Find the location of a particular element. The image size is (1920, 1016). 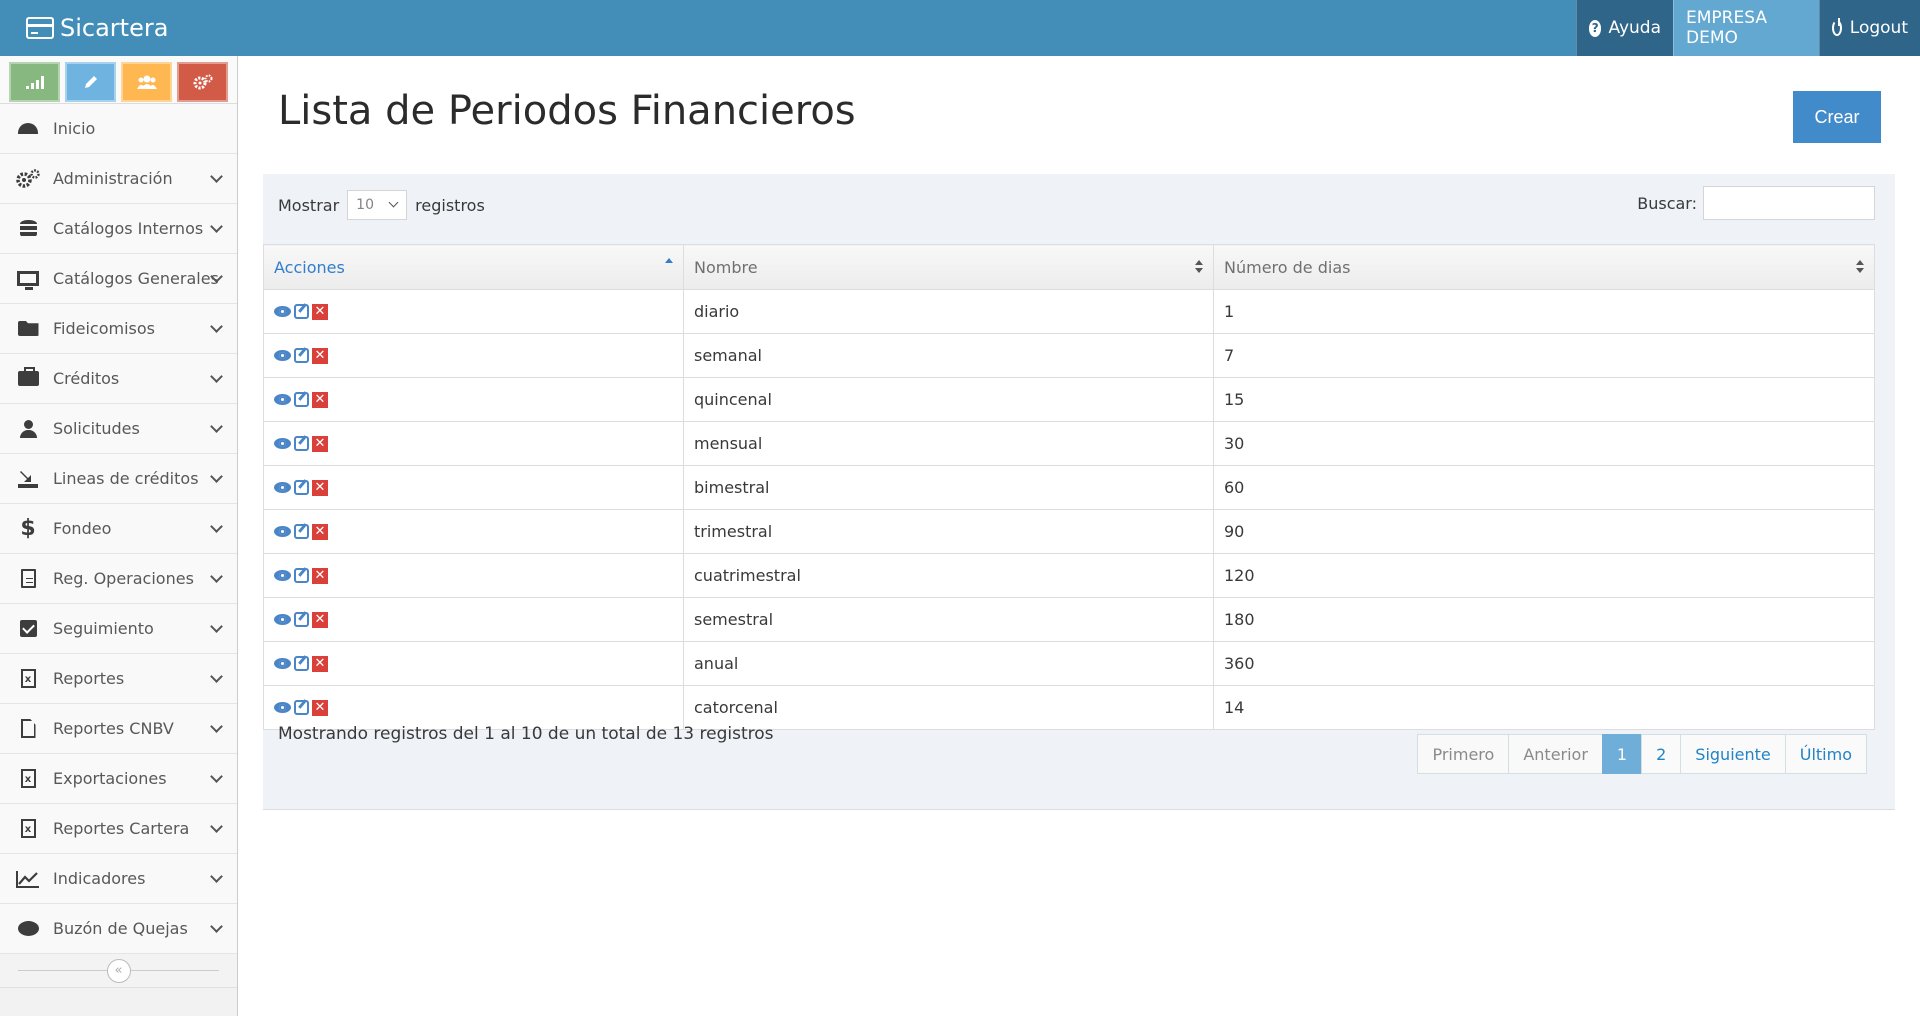

table-row: ✕ semestral 180 is located at coordinates (1069, 619).